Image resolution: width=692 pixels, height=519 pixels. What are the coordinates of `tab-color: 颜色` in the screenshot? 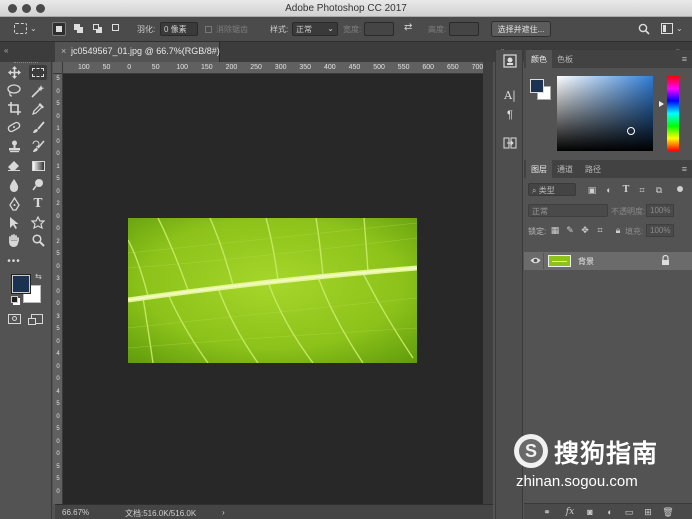 It's located at (539, 59).